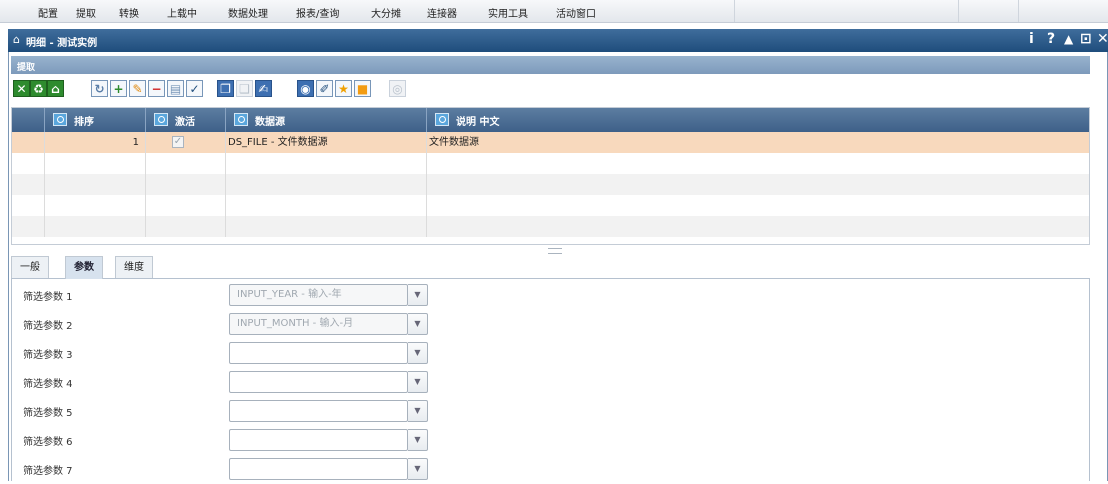 This screenshot has width=1108, height=484. What do you see at coordinates (551, 411) in the screenshot?
I see `parameter-row: 筛选参数 5 ▼` at bounding box center [551, 411].